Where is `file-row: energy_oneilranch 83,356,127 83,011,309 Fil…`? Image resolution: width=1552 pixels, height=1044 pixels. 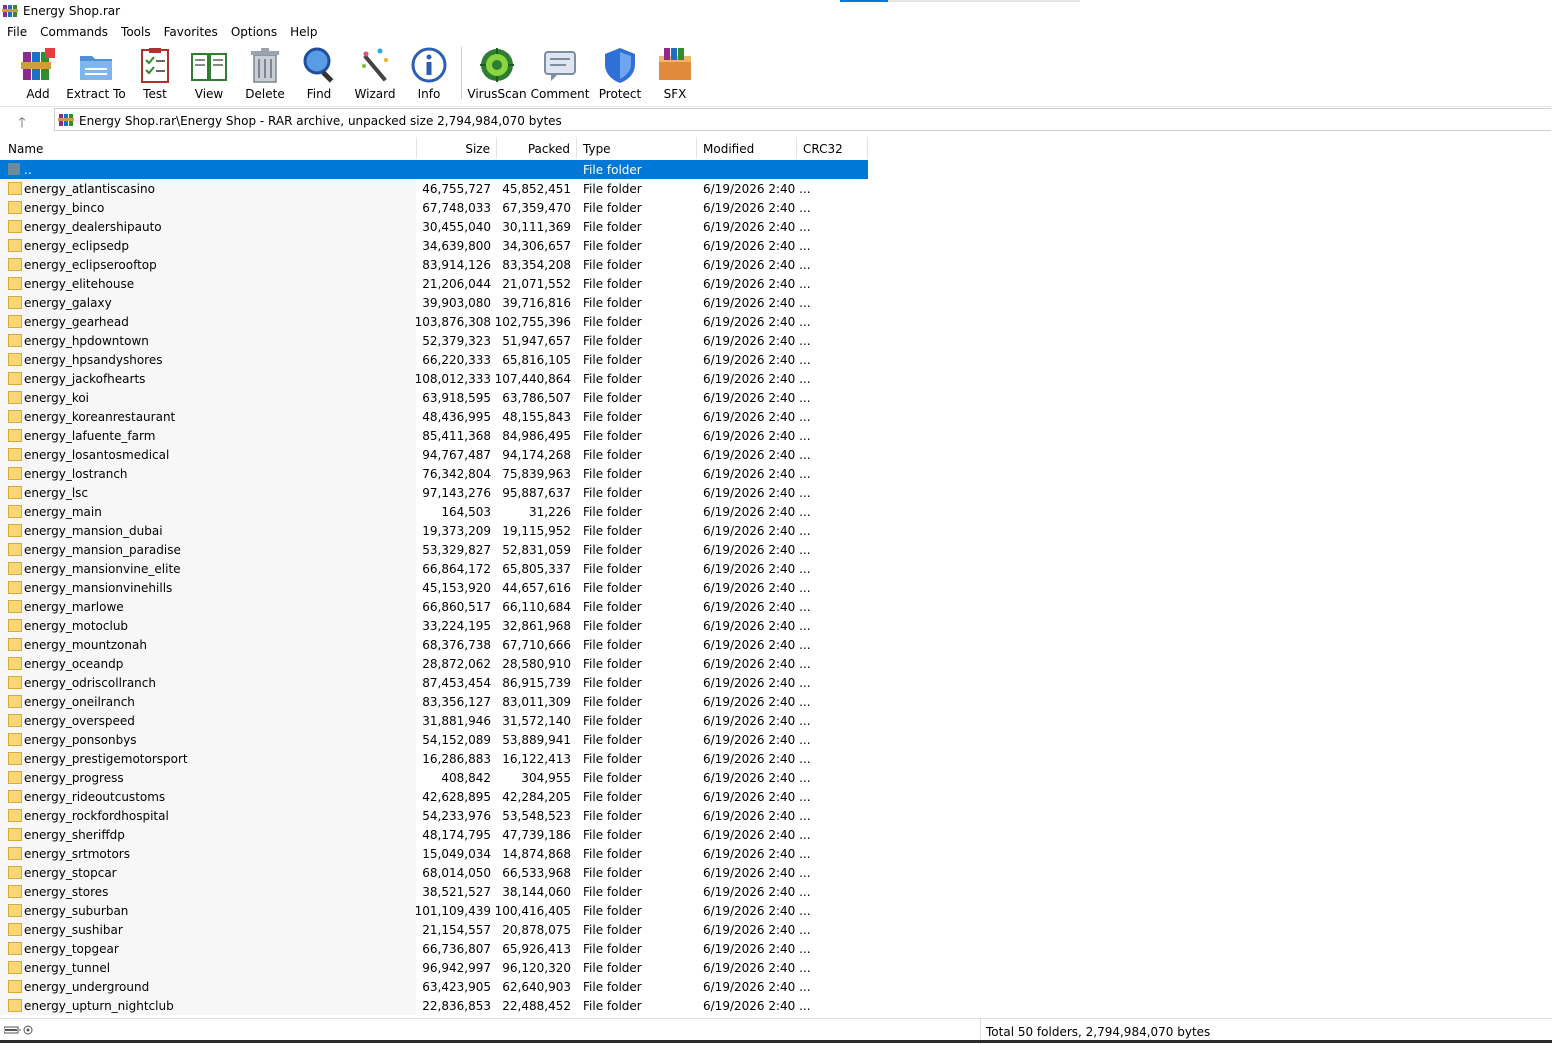
file-row: energy_oneilranch 83,356,127 83,011,309 Fil… is located at coordinates (434, 701).